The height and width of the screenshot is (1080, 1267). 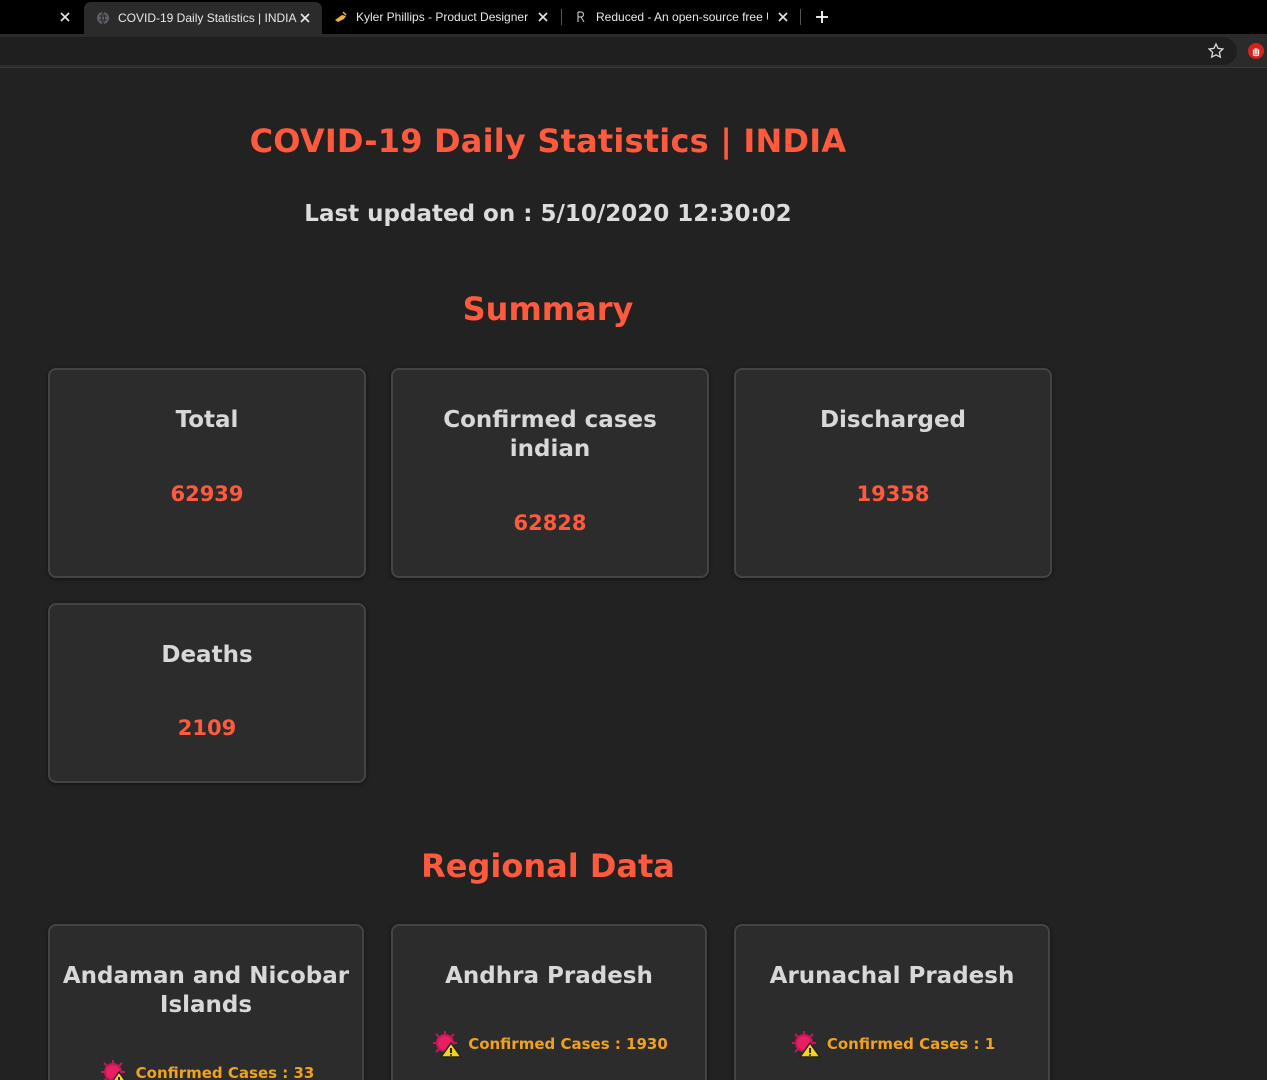 I want to click on r-logo-icon, so click(x=581, y=17).